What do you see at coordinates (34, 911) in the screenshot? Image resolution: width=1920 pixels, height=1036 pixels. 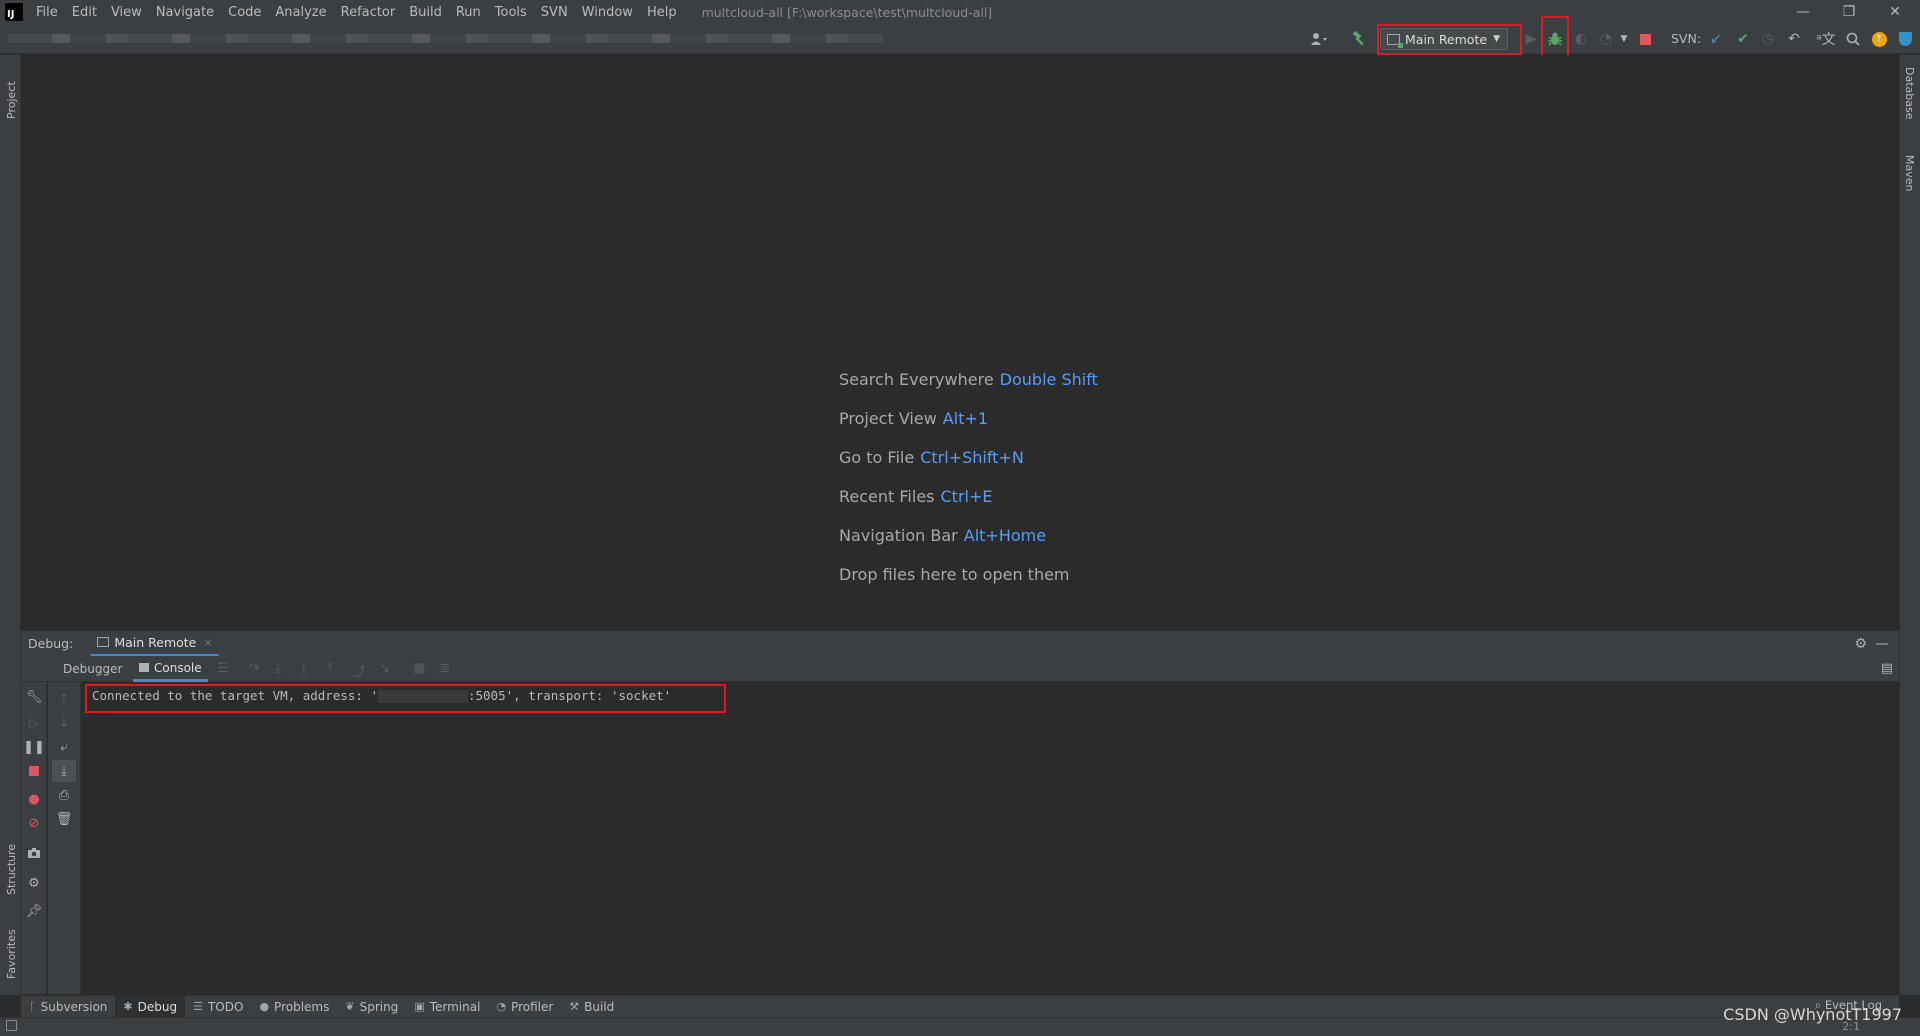 I see `pin-icon: 📌︎` at bounding box center [34, 911].